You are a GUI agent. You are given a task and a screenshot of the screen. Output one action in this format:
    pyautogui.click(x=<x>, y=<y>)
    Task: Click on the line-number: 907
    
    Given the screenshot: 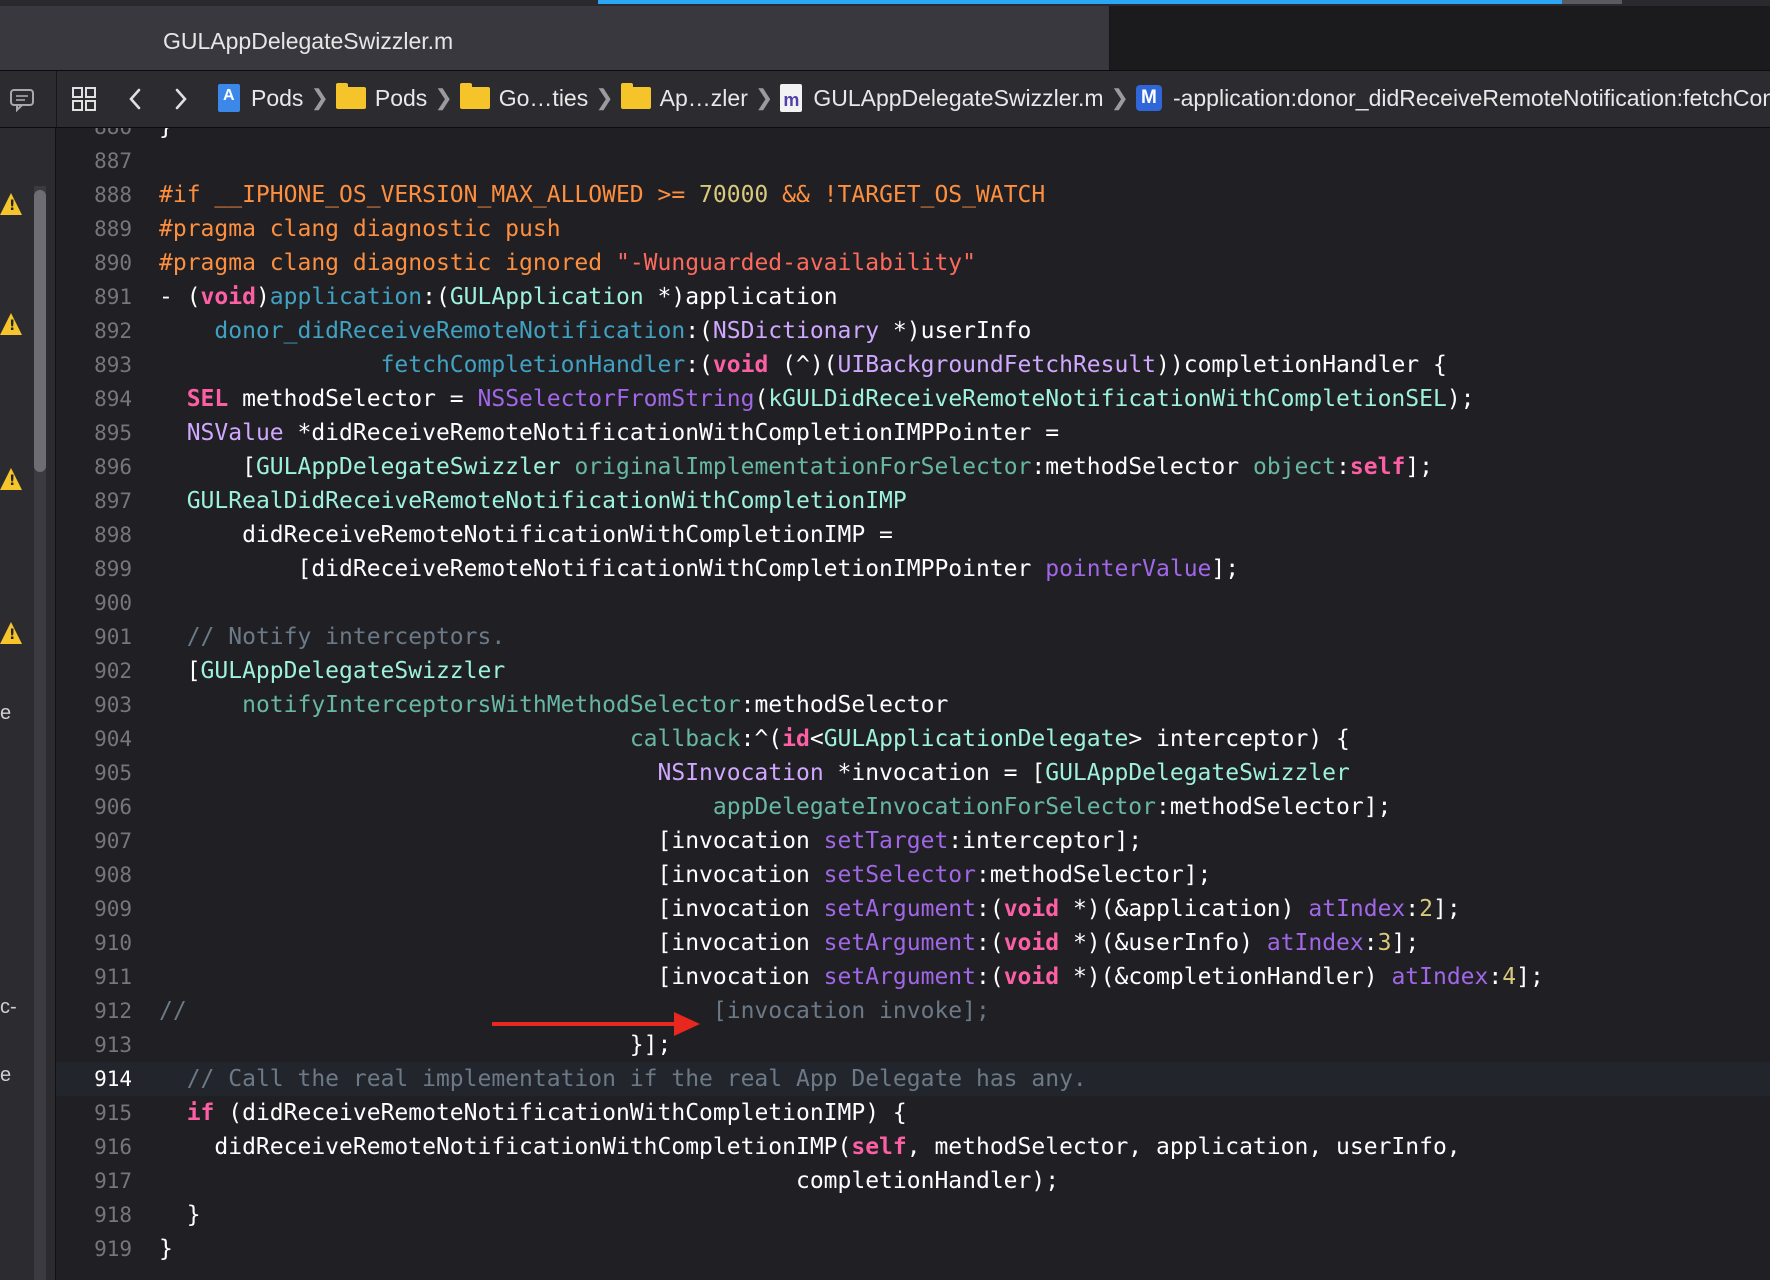 What is the action you would take?
    pyautogui.click(x=94, y=841)
    